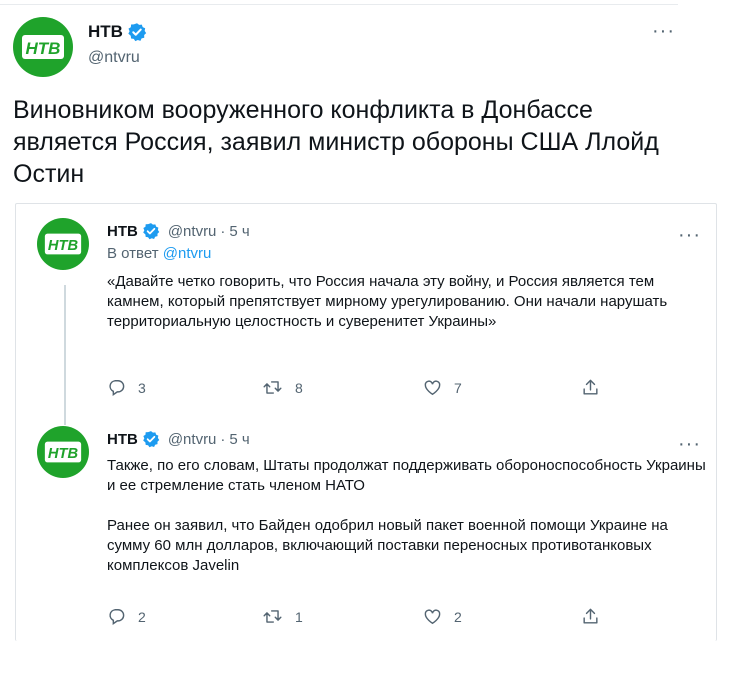  I want to click on like-count: 2, so click(458, 616).